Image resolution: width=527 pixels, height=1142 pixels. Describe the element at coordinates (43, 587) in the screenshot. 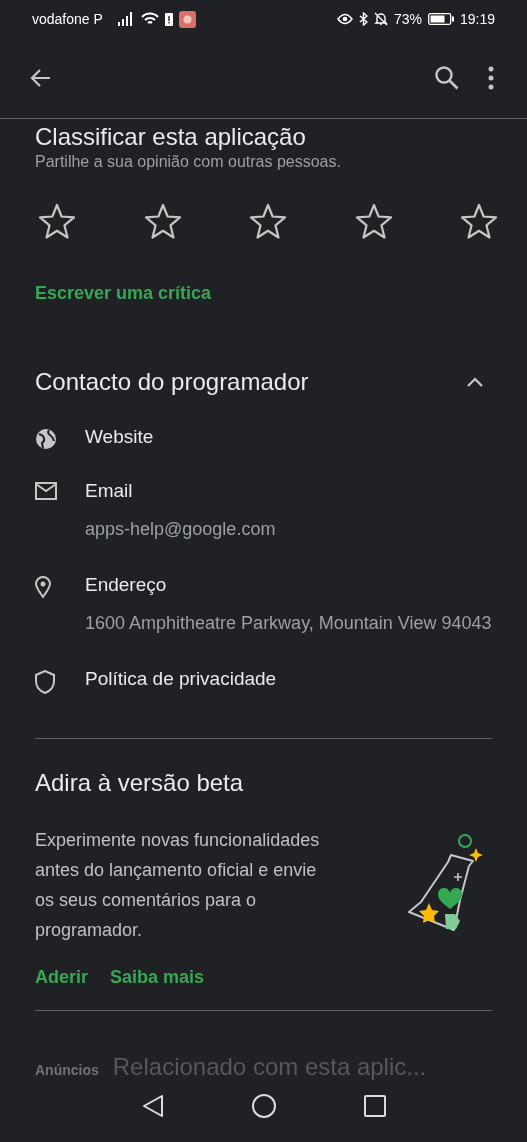

I see `location-pin-icon` at that location.